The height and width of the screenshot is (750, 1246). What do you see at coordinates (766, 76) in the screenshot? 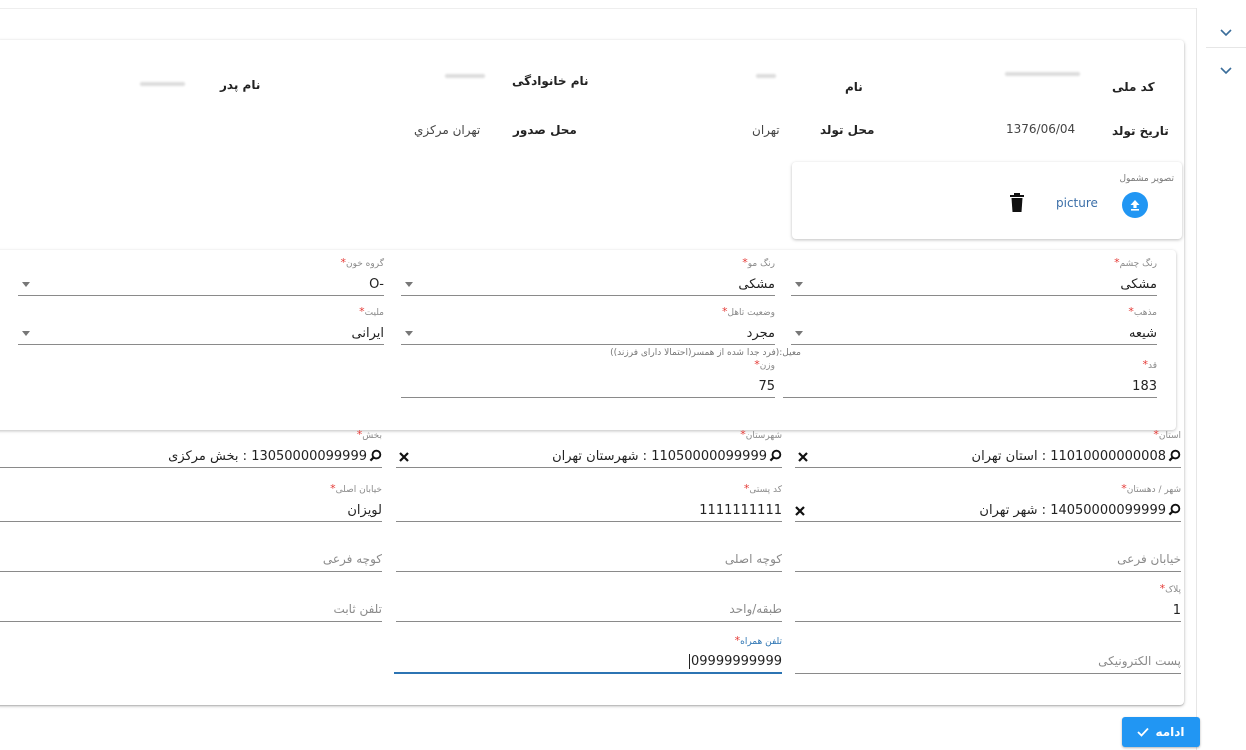
I see `first-name-redacted` at bounding box center [766, 76].